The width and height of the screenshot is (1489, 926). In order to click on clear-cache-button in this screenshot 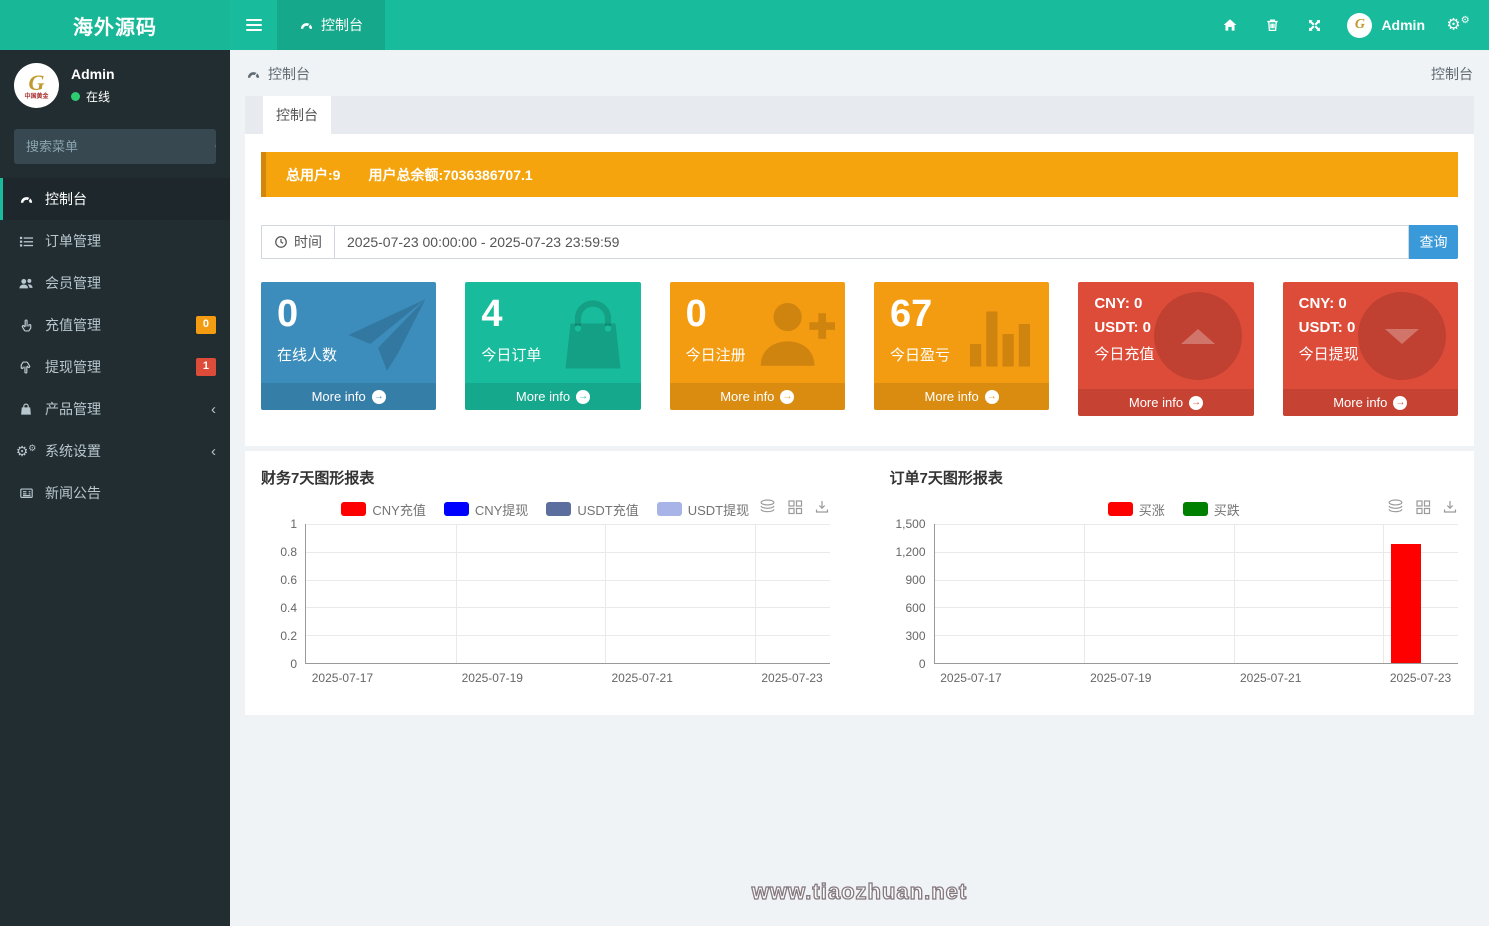, I will do `click(1272, 25)`.